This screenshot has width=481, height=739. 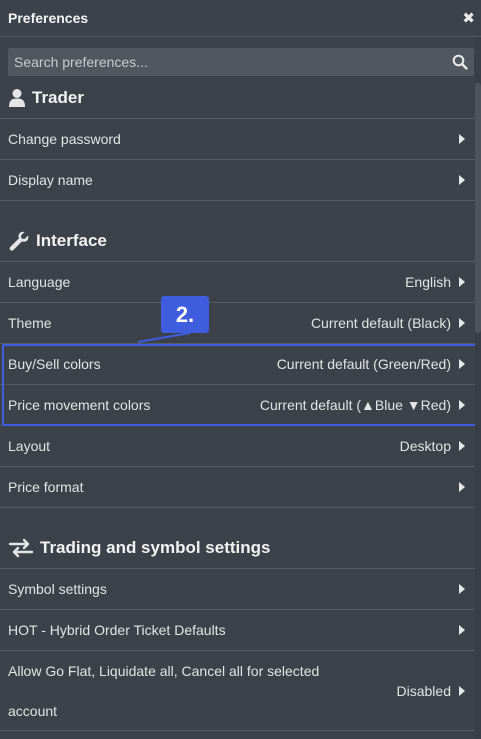 I want to click on close-icon: ✖, so click(x=468, y=18).